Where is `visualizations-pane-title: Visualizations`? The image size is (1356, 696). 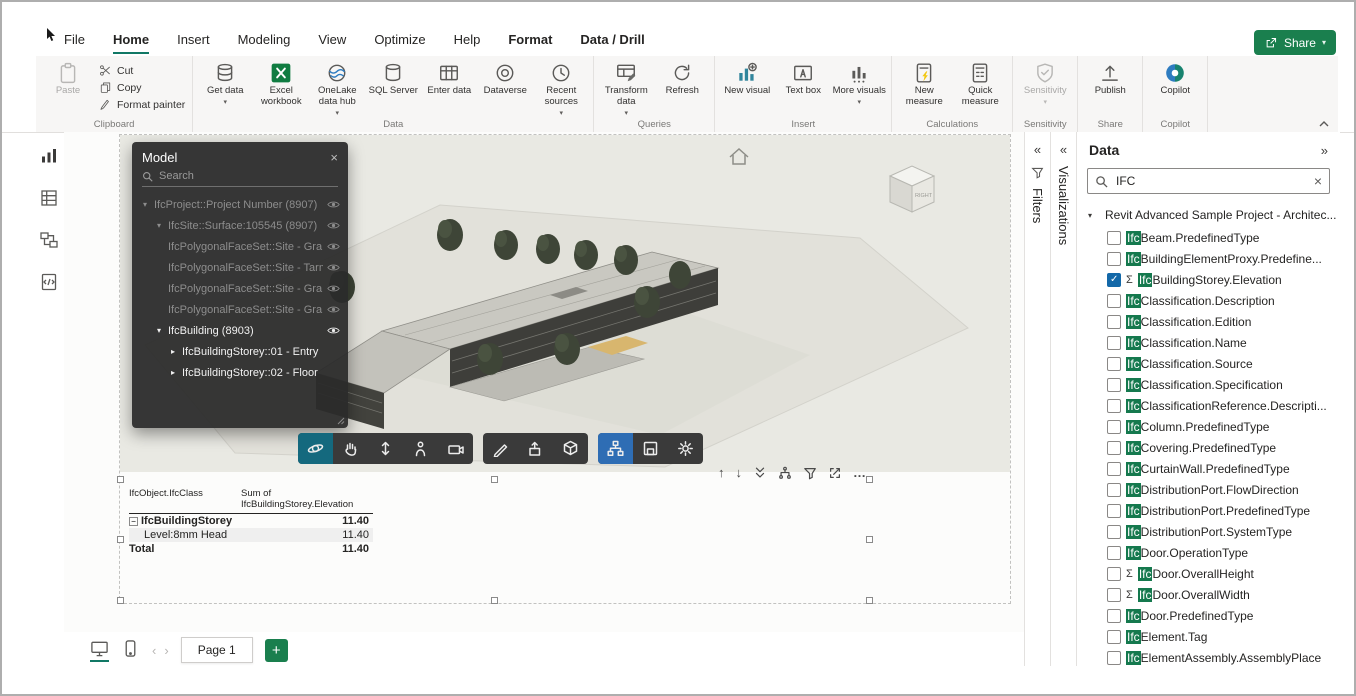
visualizations-pane-title: Visualizations is located at coordinates (1063, 205).